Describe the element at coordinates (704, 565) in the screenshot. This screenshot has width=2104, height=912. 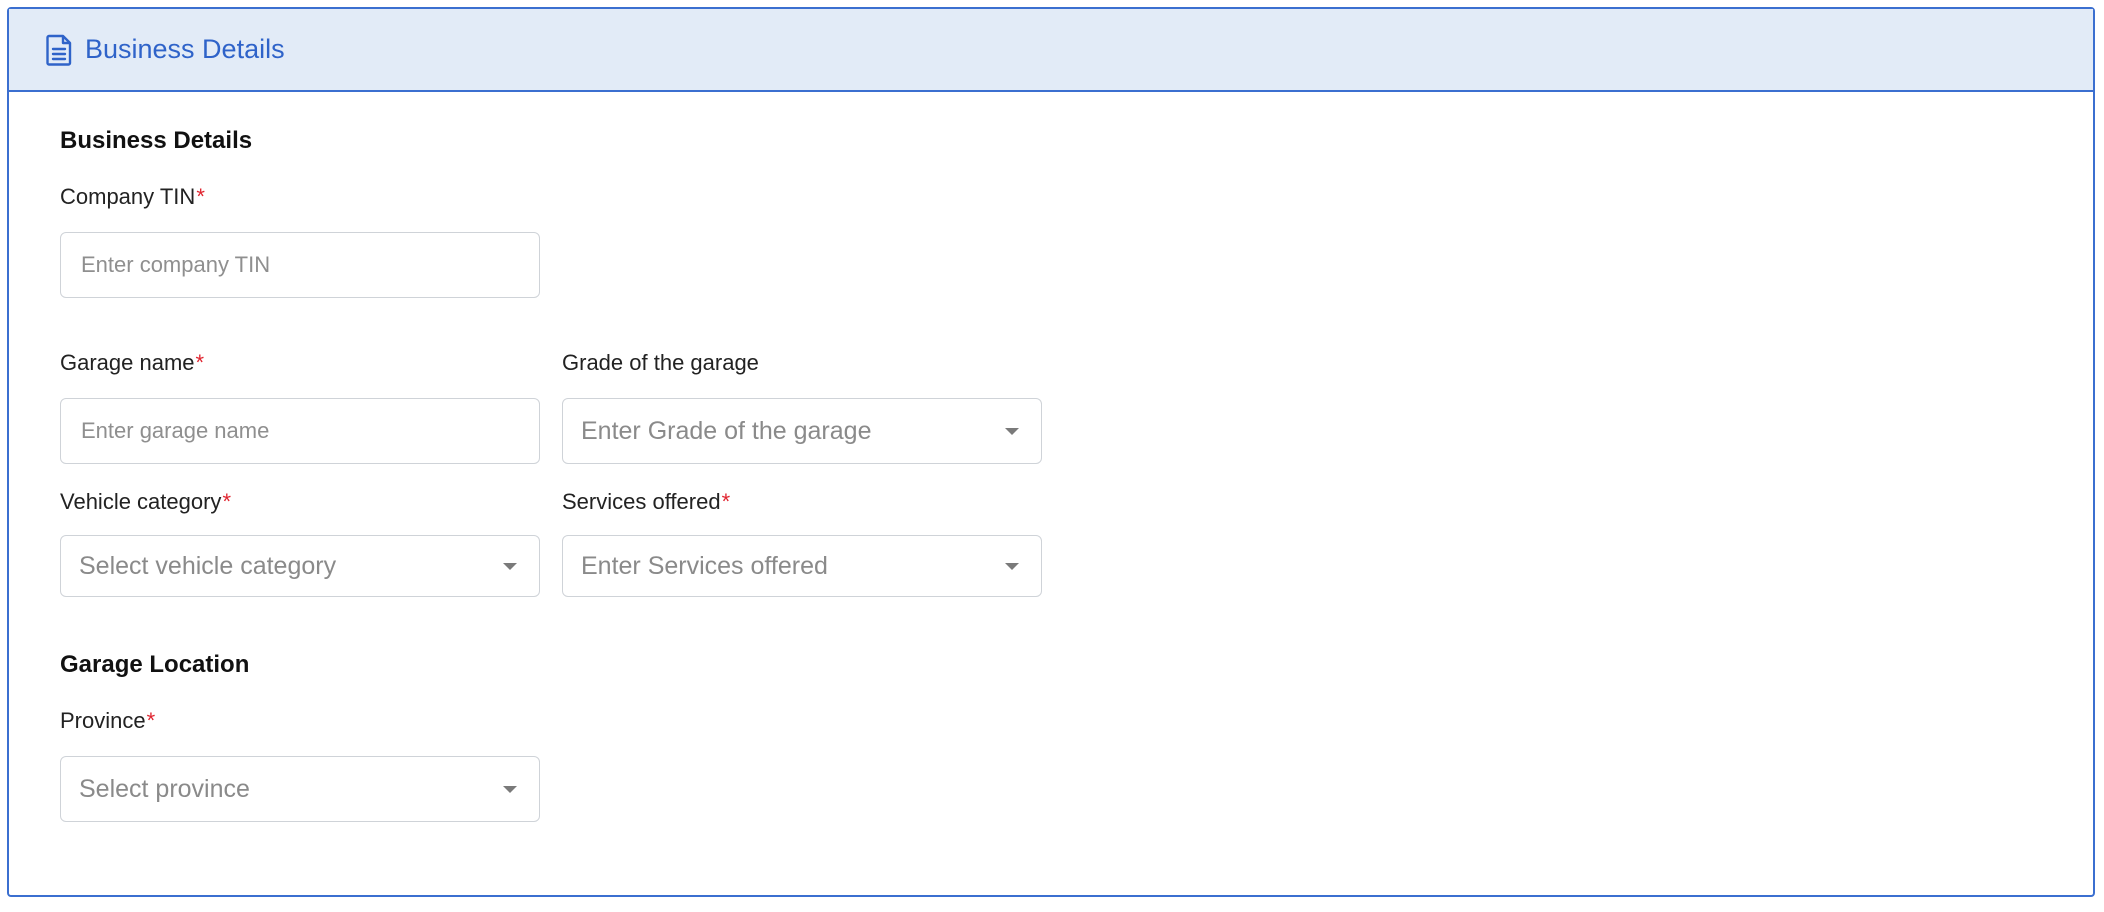
I see `services-offered-placeholder: Enter Services offered` at that location.